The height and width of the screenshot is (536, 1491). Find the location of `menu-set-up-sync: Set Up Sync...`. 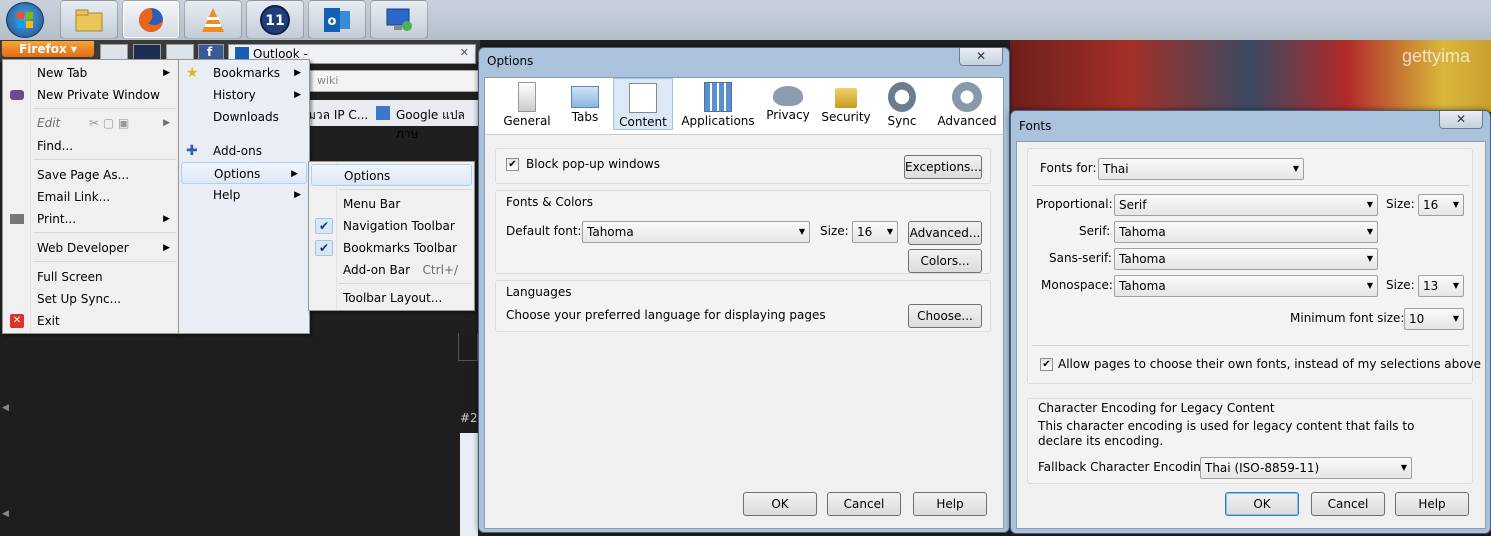

menu-set-up-sync: Set Up Sync... is located at coordinates (90, 299).